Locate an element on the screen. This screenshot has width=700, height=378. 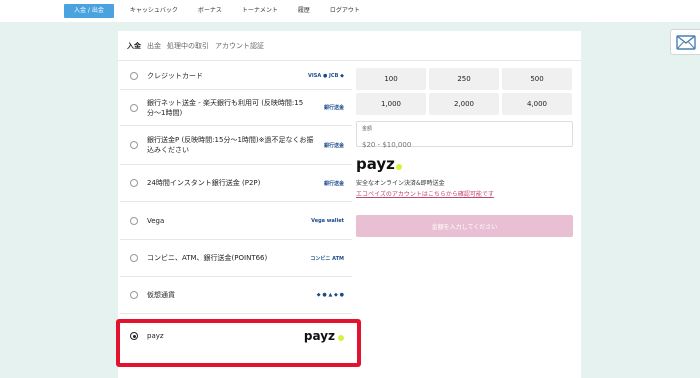
nav-tournament: トーナメント is located at coordinates (260, 11).